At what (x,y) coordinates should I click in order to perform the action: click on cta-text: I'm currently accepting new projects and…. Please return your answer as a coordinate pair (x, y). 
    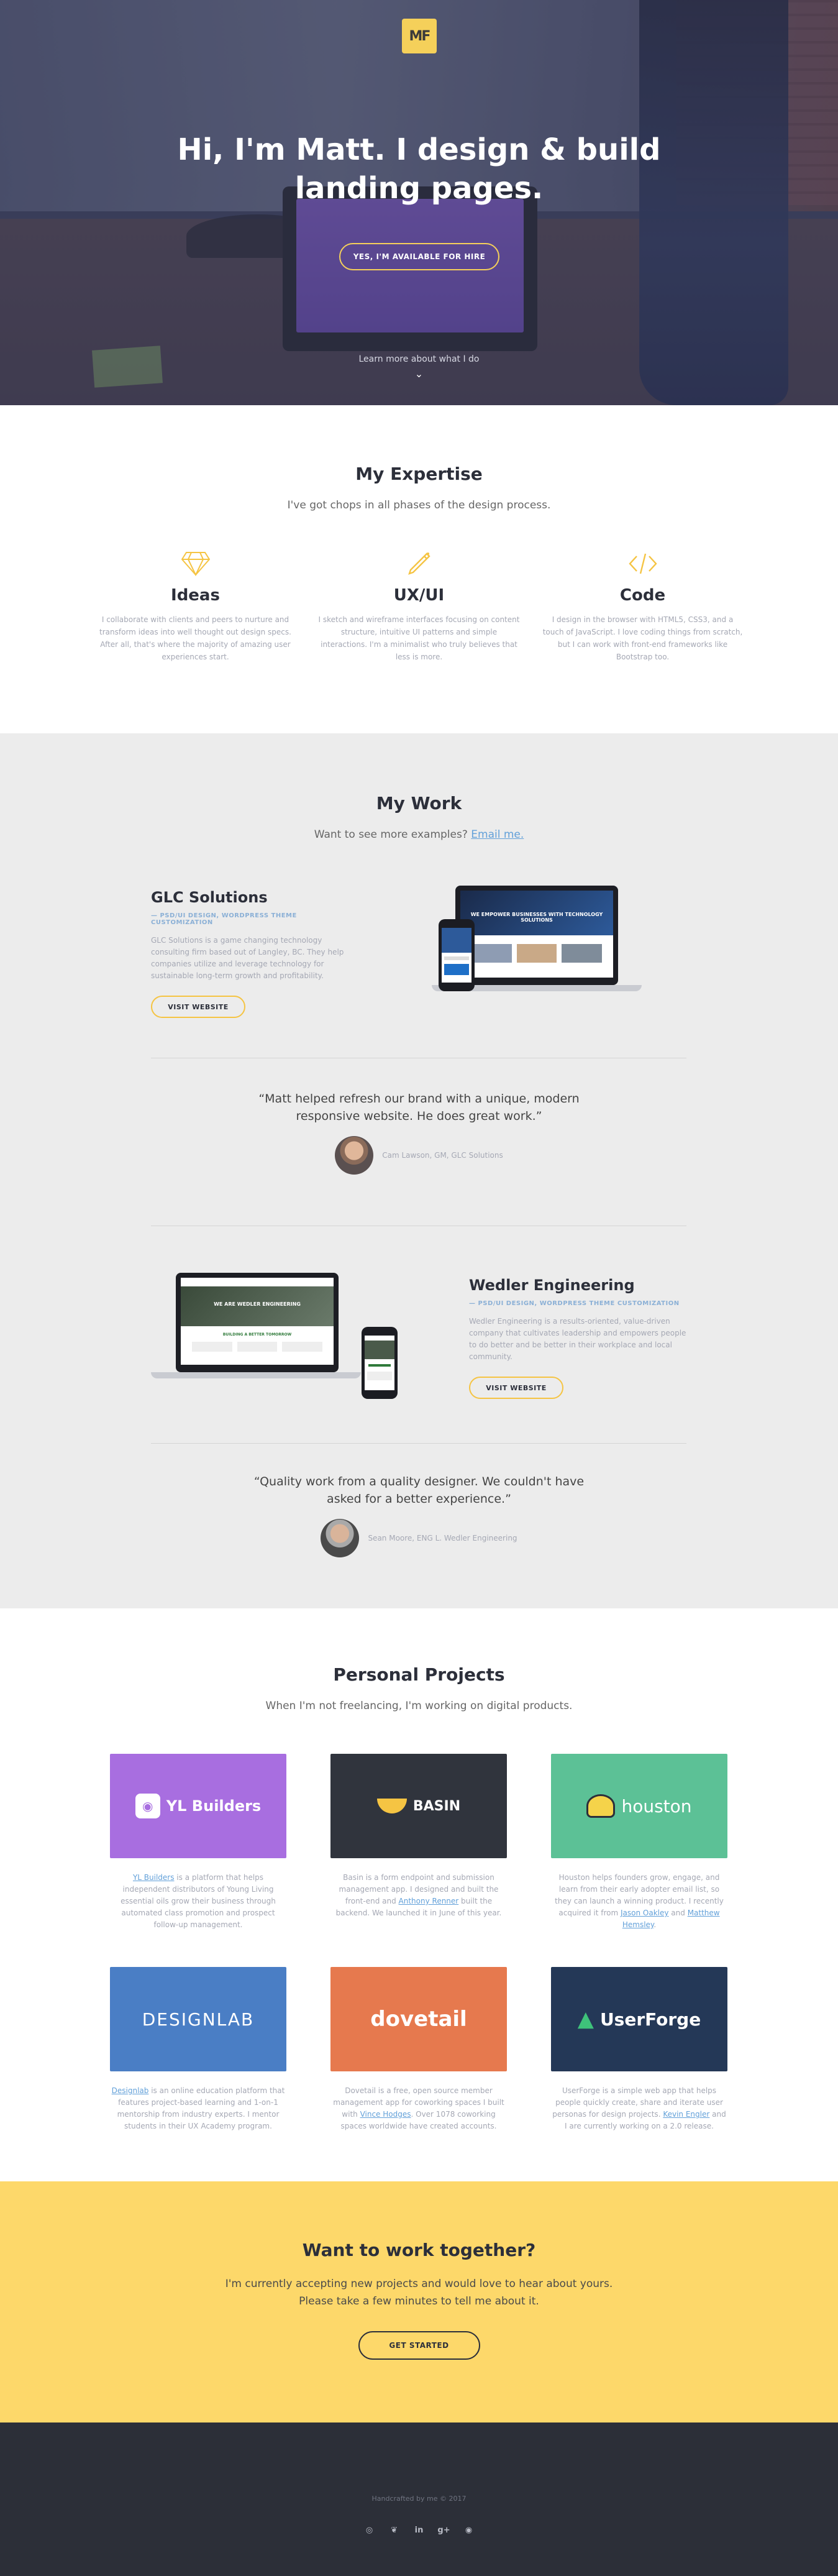
    Looking at the image, I should click on (419, 2293).